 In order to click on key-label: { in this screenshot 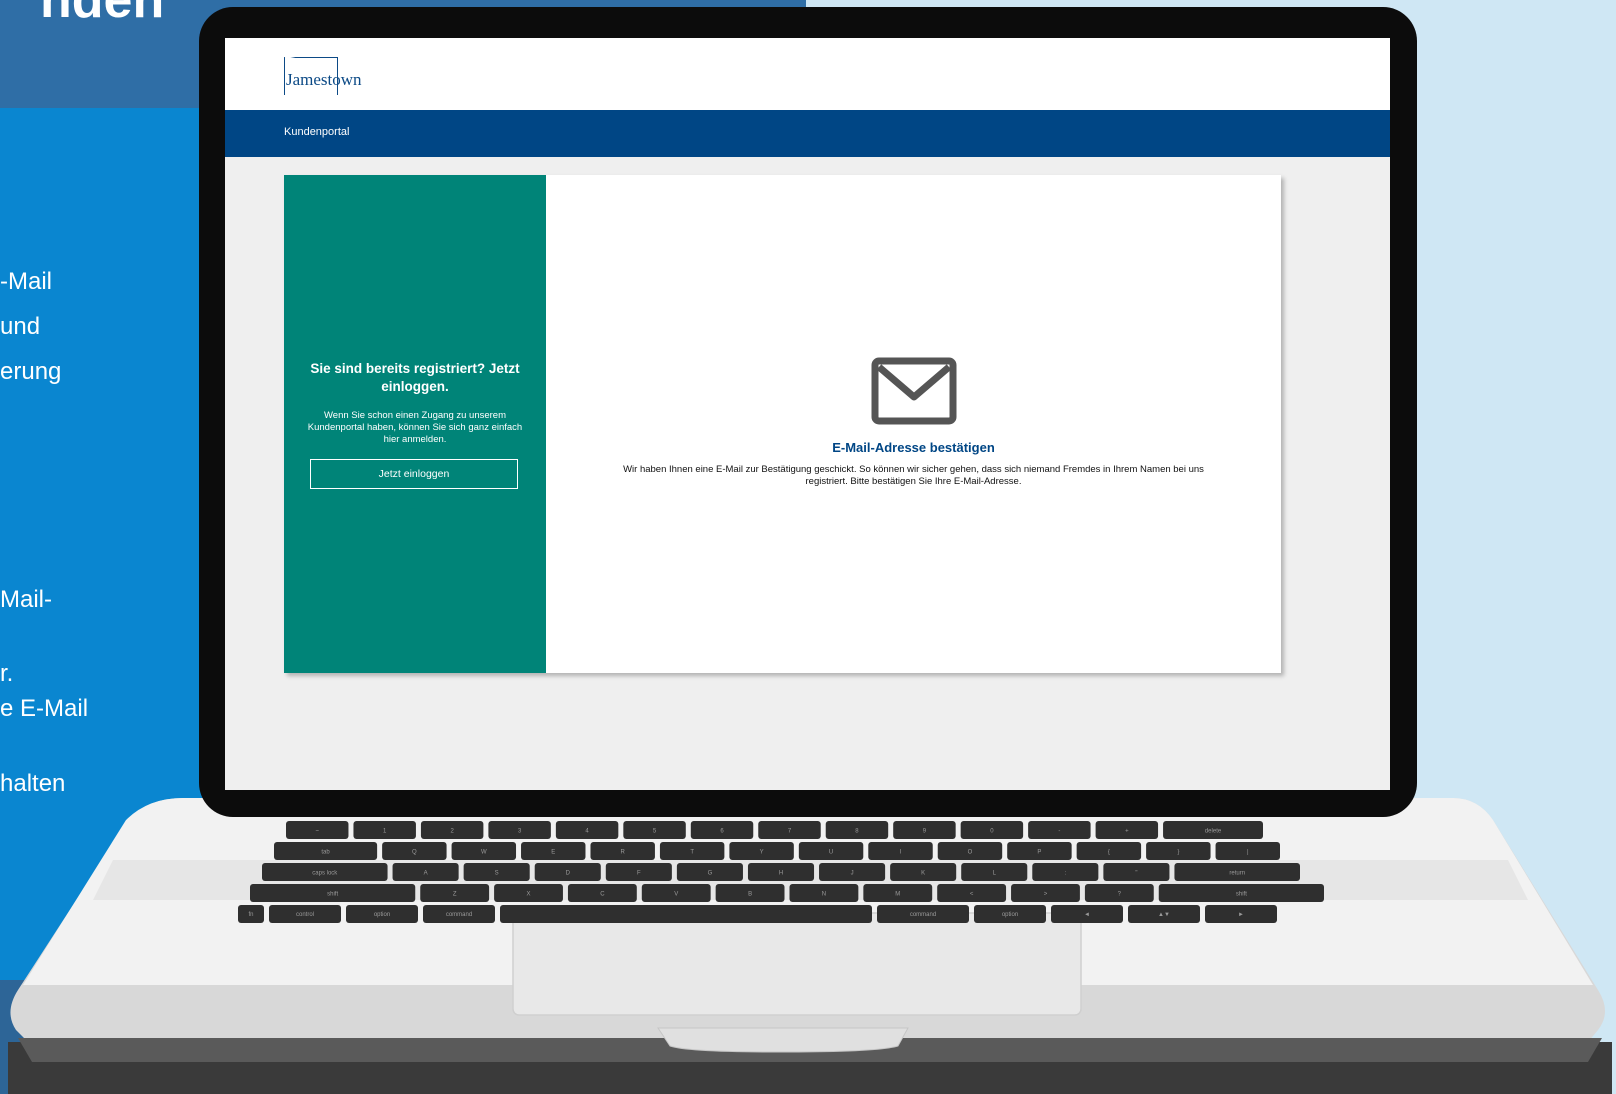, I will do `click(1109, 853)`.